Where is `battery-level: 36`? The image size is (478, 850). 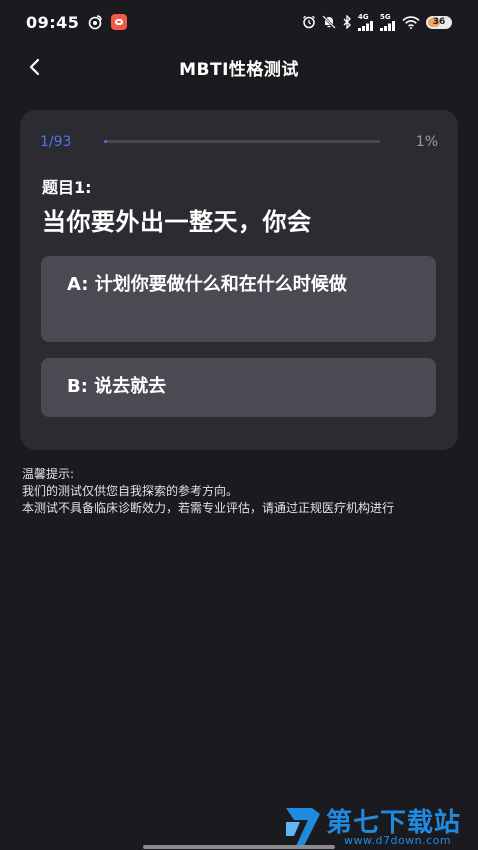
battery-level: 36 is located at coordinates (439, 22).